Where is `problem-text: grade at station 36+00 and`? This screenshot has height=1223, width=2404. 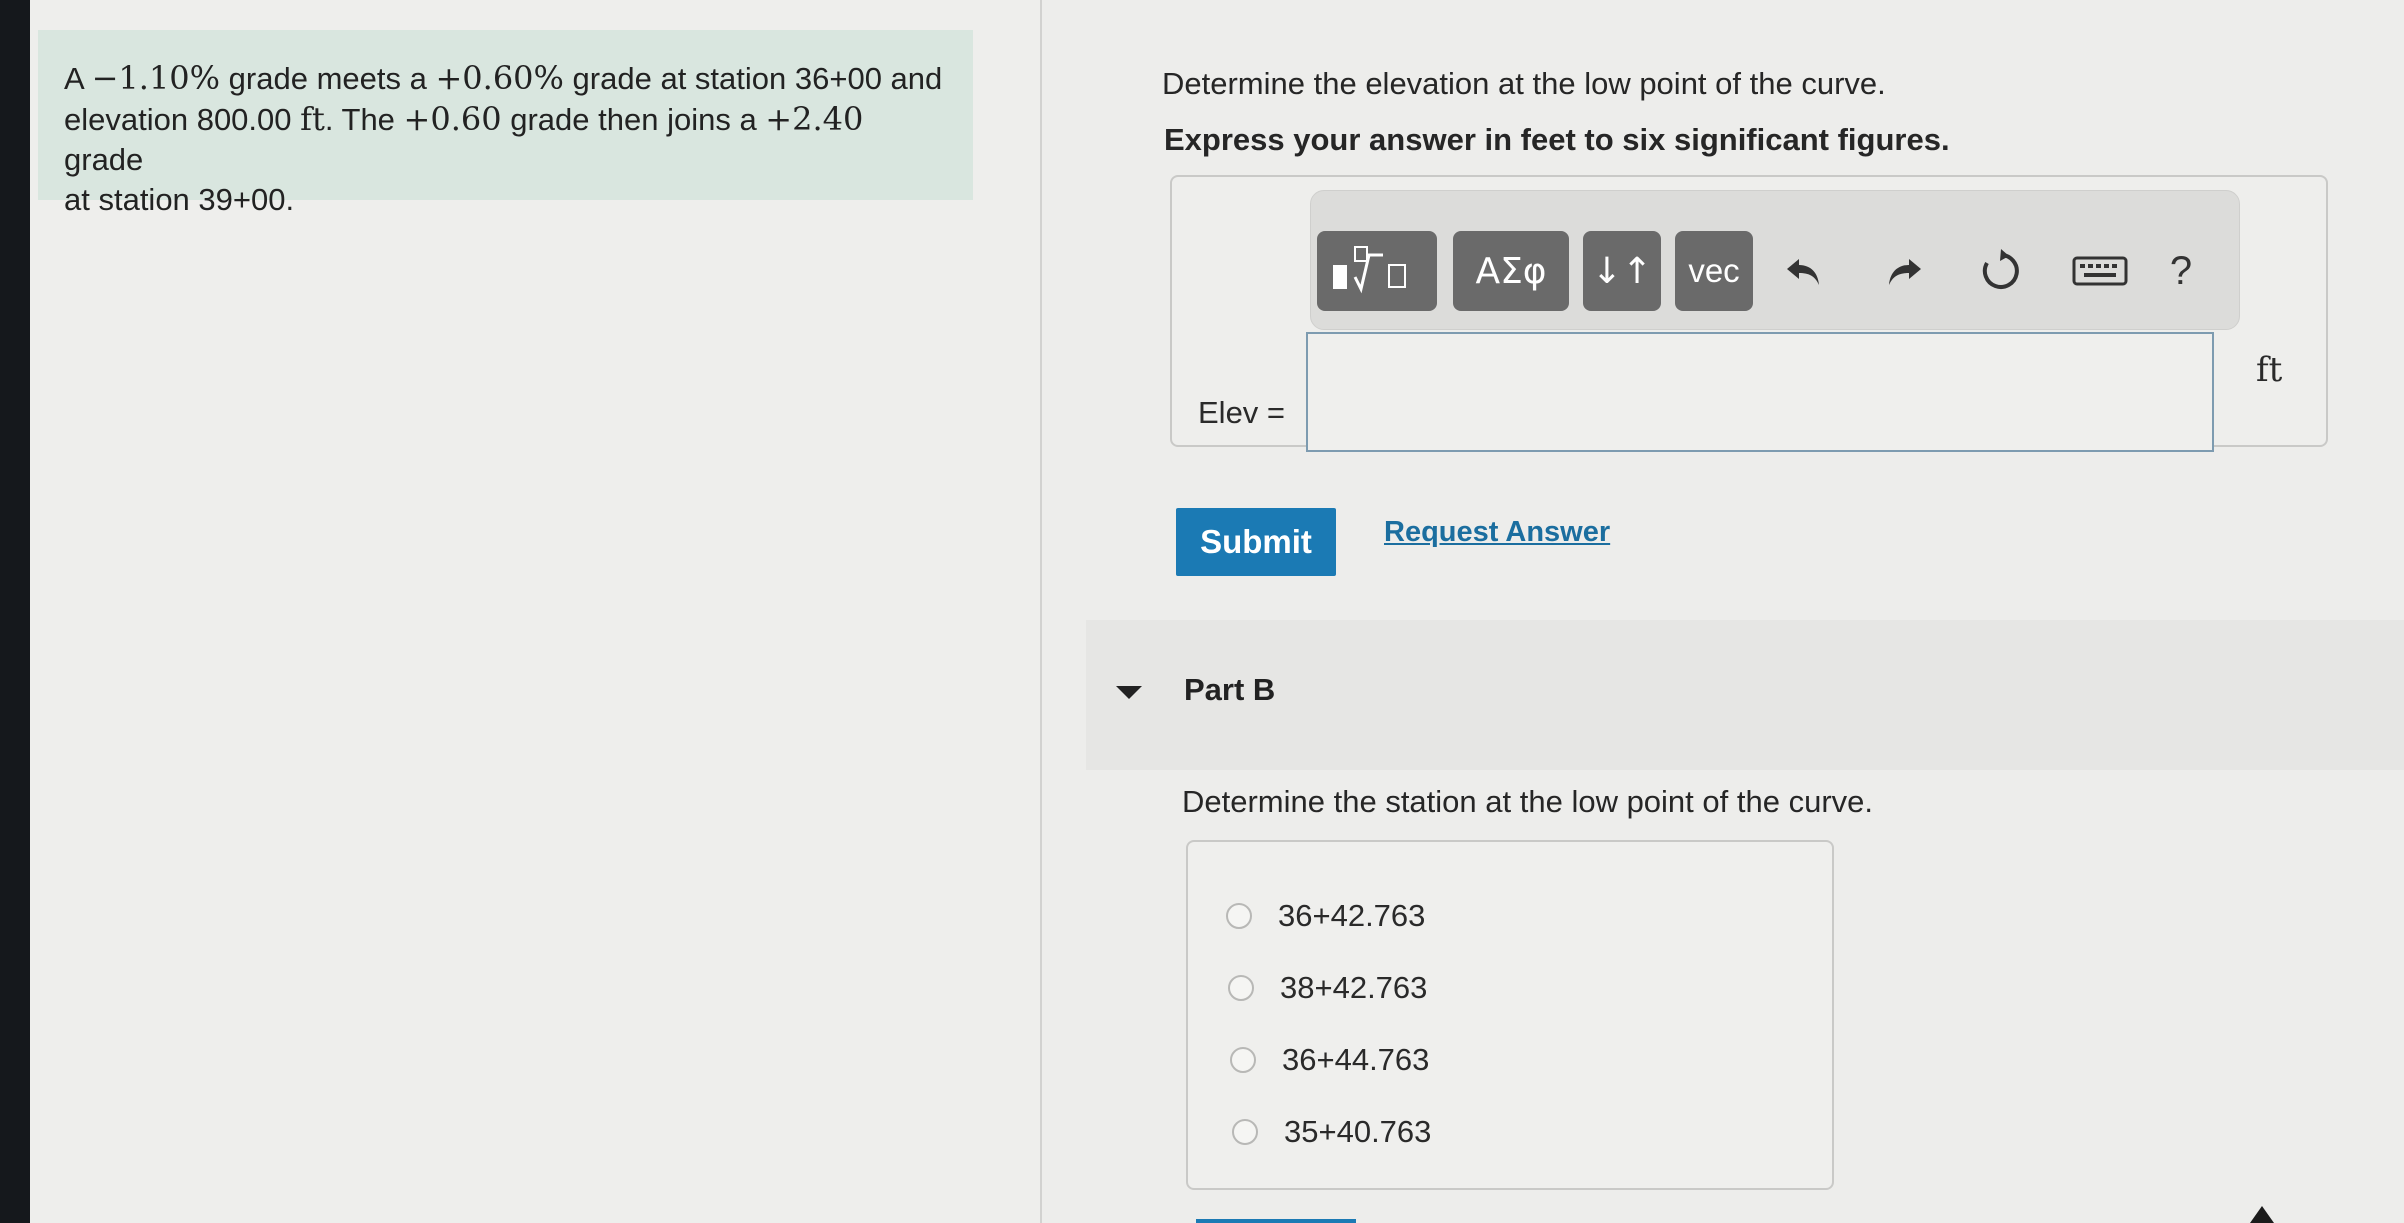
problem-text: grade at station 36+00 and is located at coordinates (753, 78).